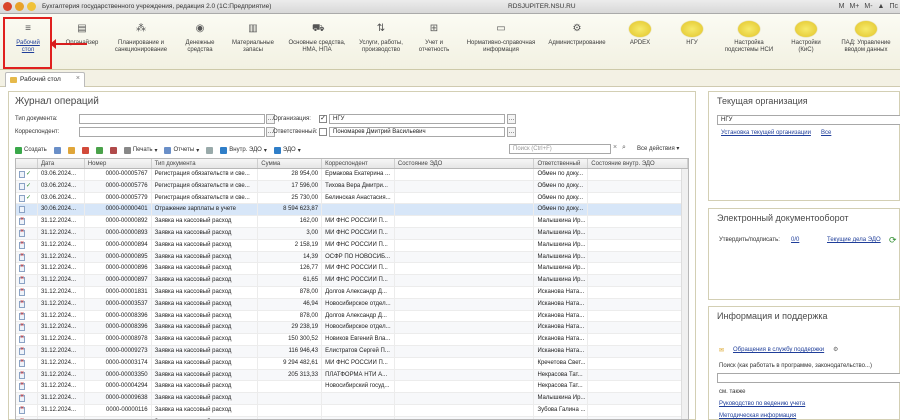  Describe the element at coordinates (210, 150) in the screenshot. I see `filter-button` at that location.